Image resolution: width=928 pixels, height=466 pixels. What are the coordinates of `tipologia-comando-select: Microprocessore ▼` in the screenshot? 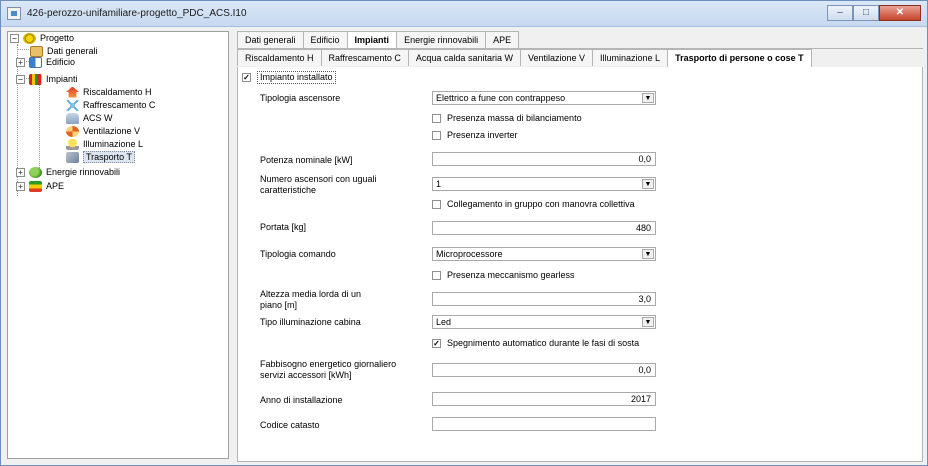 It's located at (544, 254).